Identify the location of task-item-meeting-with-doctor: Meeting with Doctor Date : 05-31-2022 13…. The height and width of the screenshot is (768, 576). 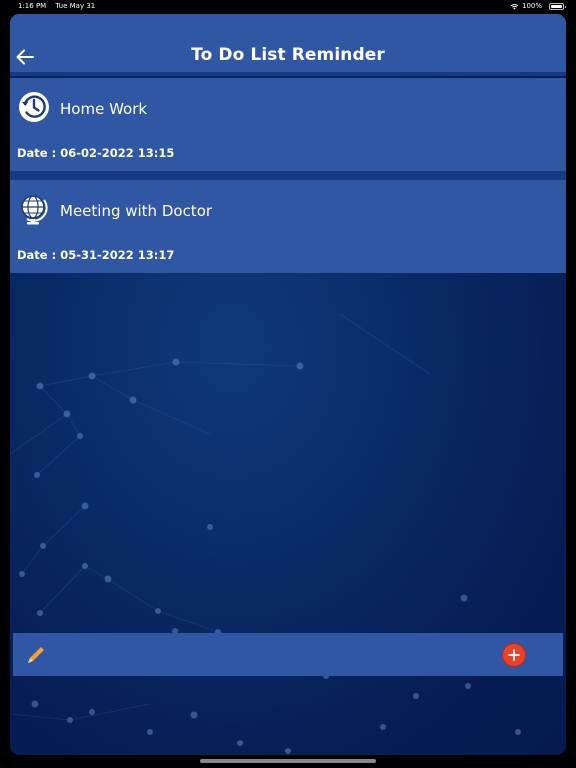
(288, 226).